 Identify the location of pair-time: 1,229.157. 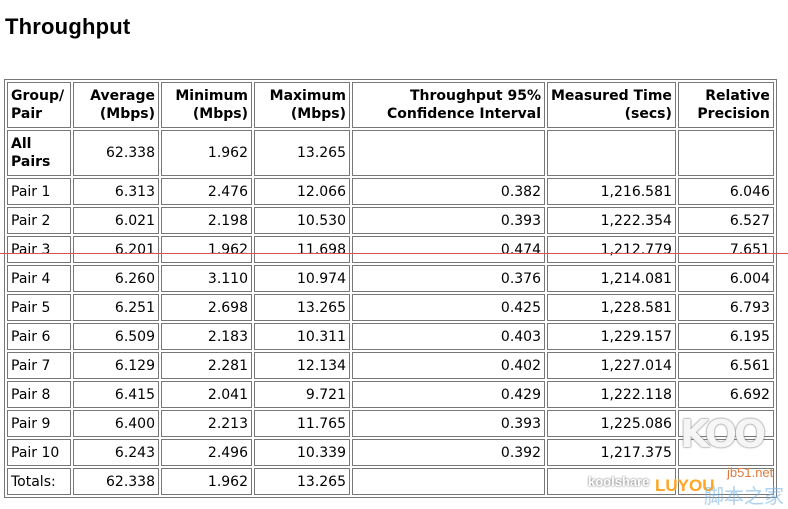
(611, 336).